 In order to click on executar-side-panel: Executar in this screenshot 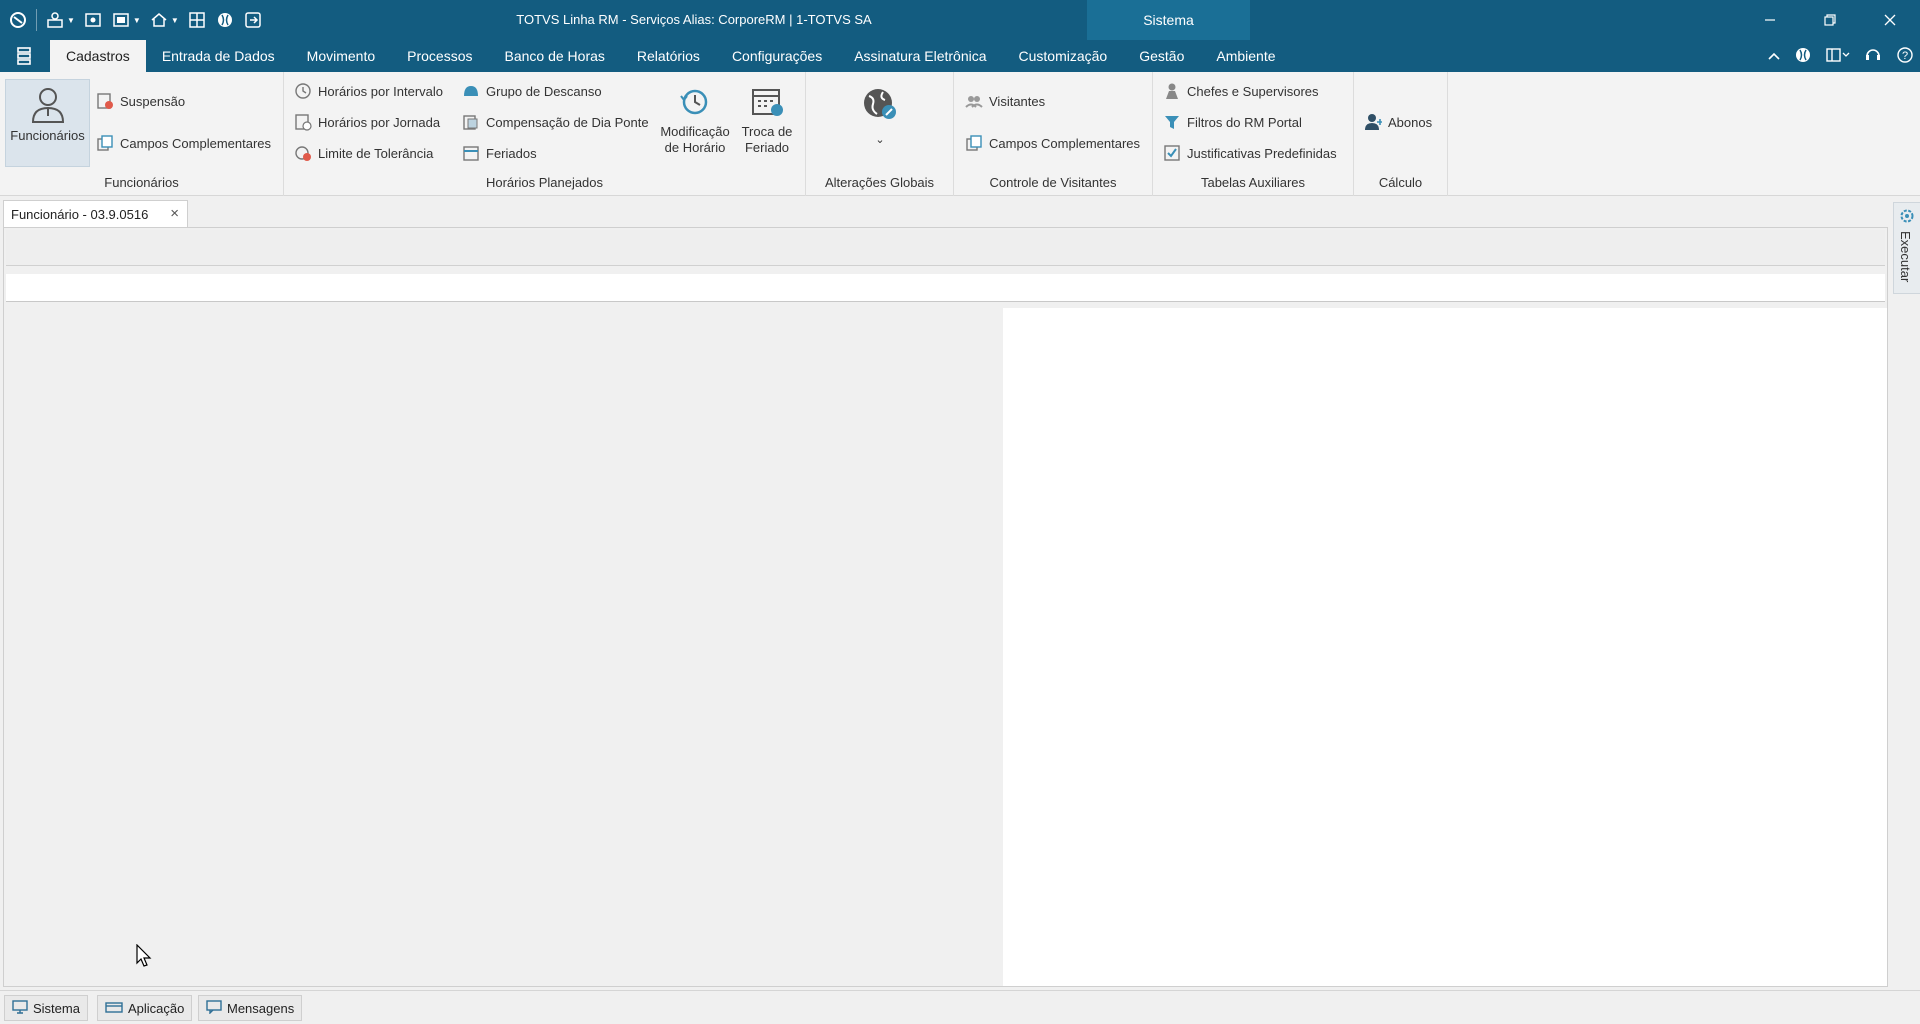, I will do `click(1906, 248)`.